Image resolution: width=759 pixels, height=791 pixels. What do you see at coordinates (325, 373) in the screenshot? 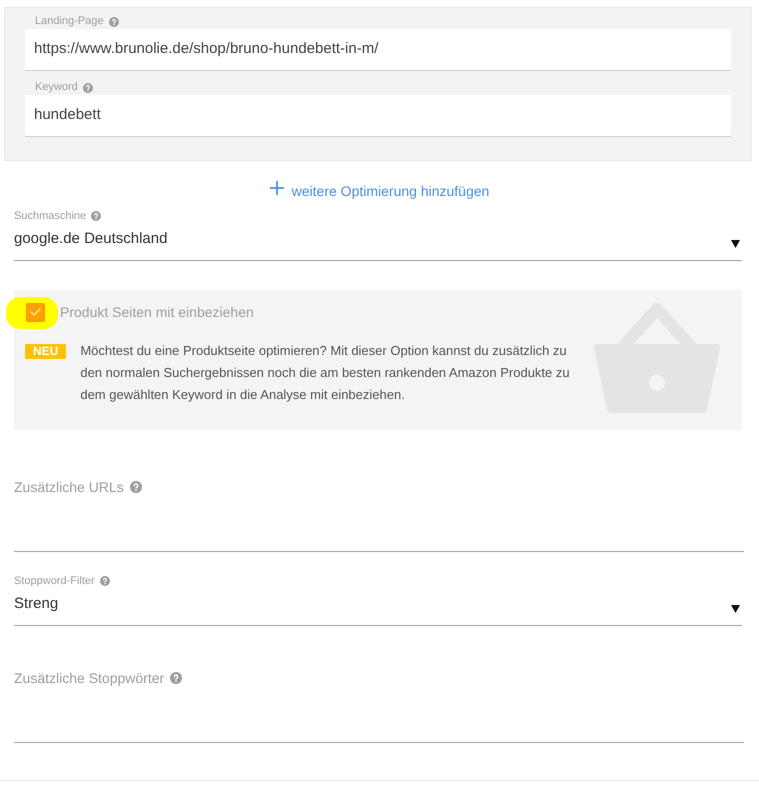
I see `option-description: Möchtest du eine Produktseite optimieren? Mit dieser Option kannst du zusätzlich zu den normalen Suchergebnissen noch die am besten rankenden Amazon Produkte zu dem gewählten Keyword in die Analyse mit einbeziehen.` at bounding box center [325, 373].